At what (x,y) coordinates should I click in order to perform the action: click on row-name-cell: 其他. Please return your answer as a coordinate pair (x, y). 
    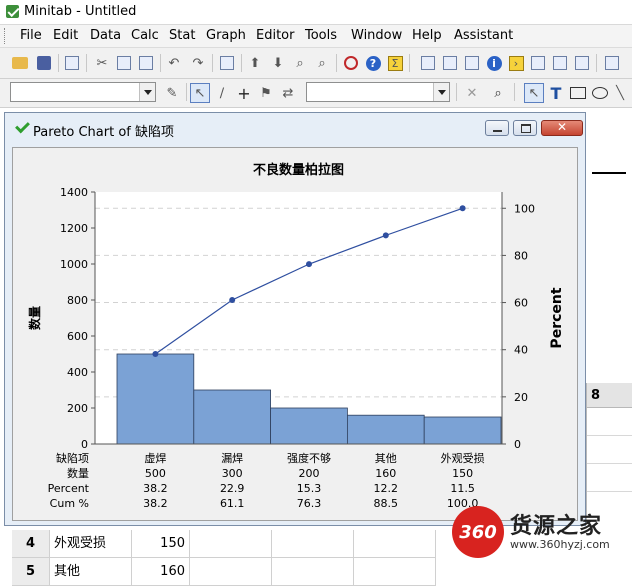
    Looking at the image, I should click on (91, 572).